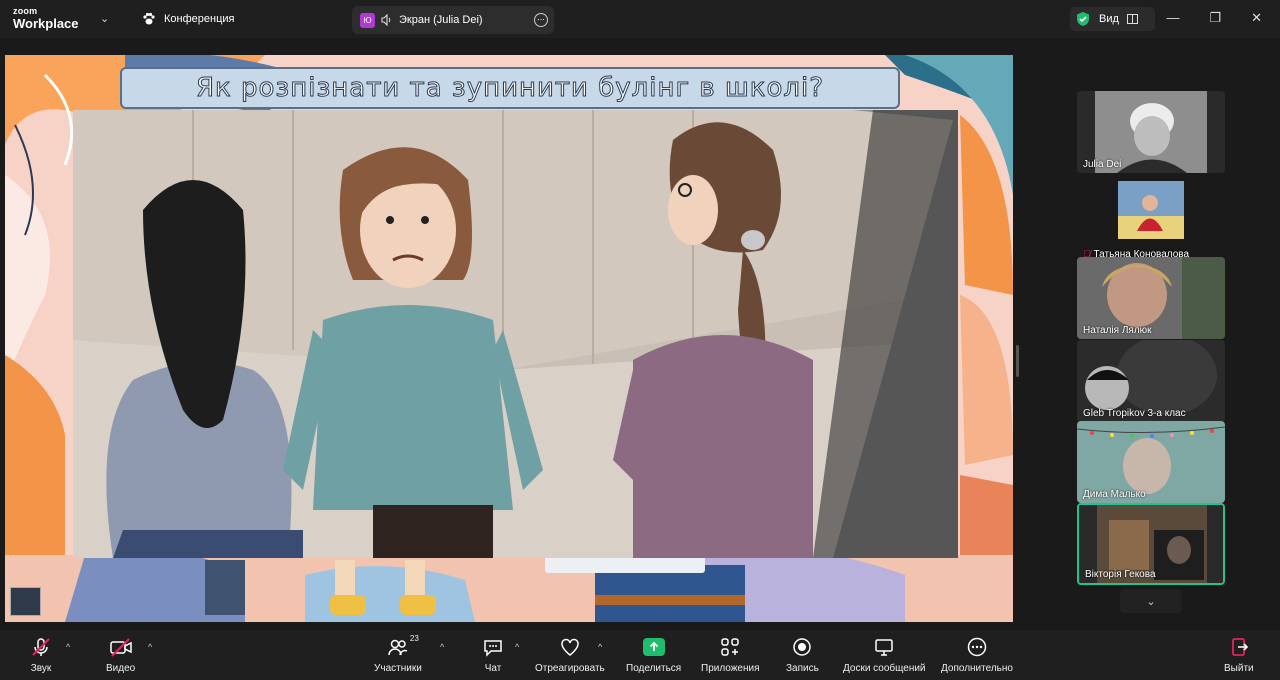 The width and height of the screenshot is (1280, 680). Describe the element at coordinates (1239, 668) in the screenshot. I see `leave-label: Выйти` at that location.